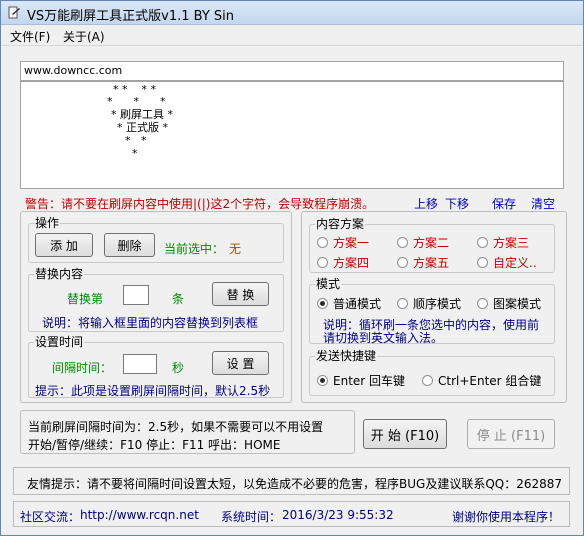 Image resolution: width=584 pixels, height=536 pixels. Describe the element at coordinates (154, 445) in the screenshot. I see `info-line2: 开始/暂停/继续：F10 停止：F11 呼出：HOME` at that location.